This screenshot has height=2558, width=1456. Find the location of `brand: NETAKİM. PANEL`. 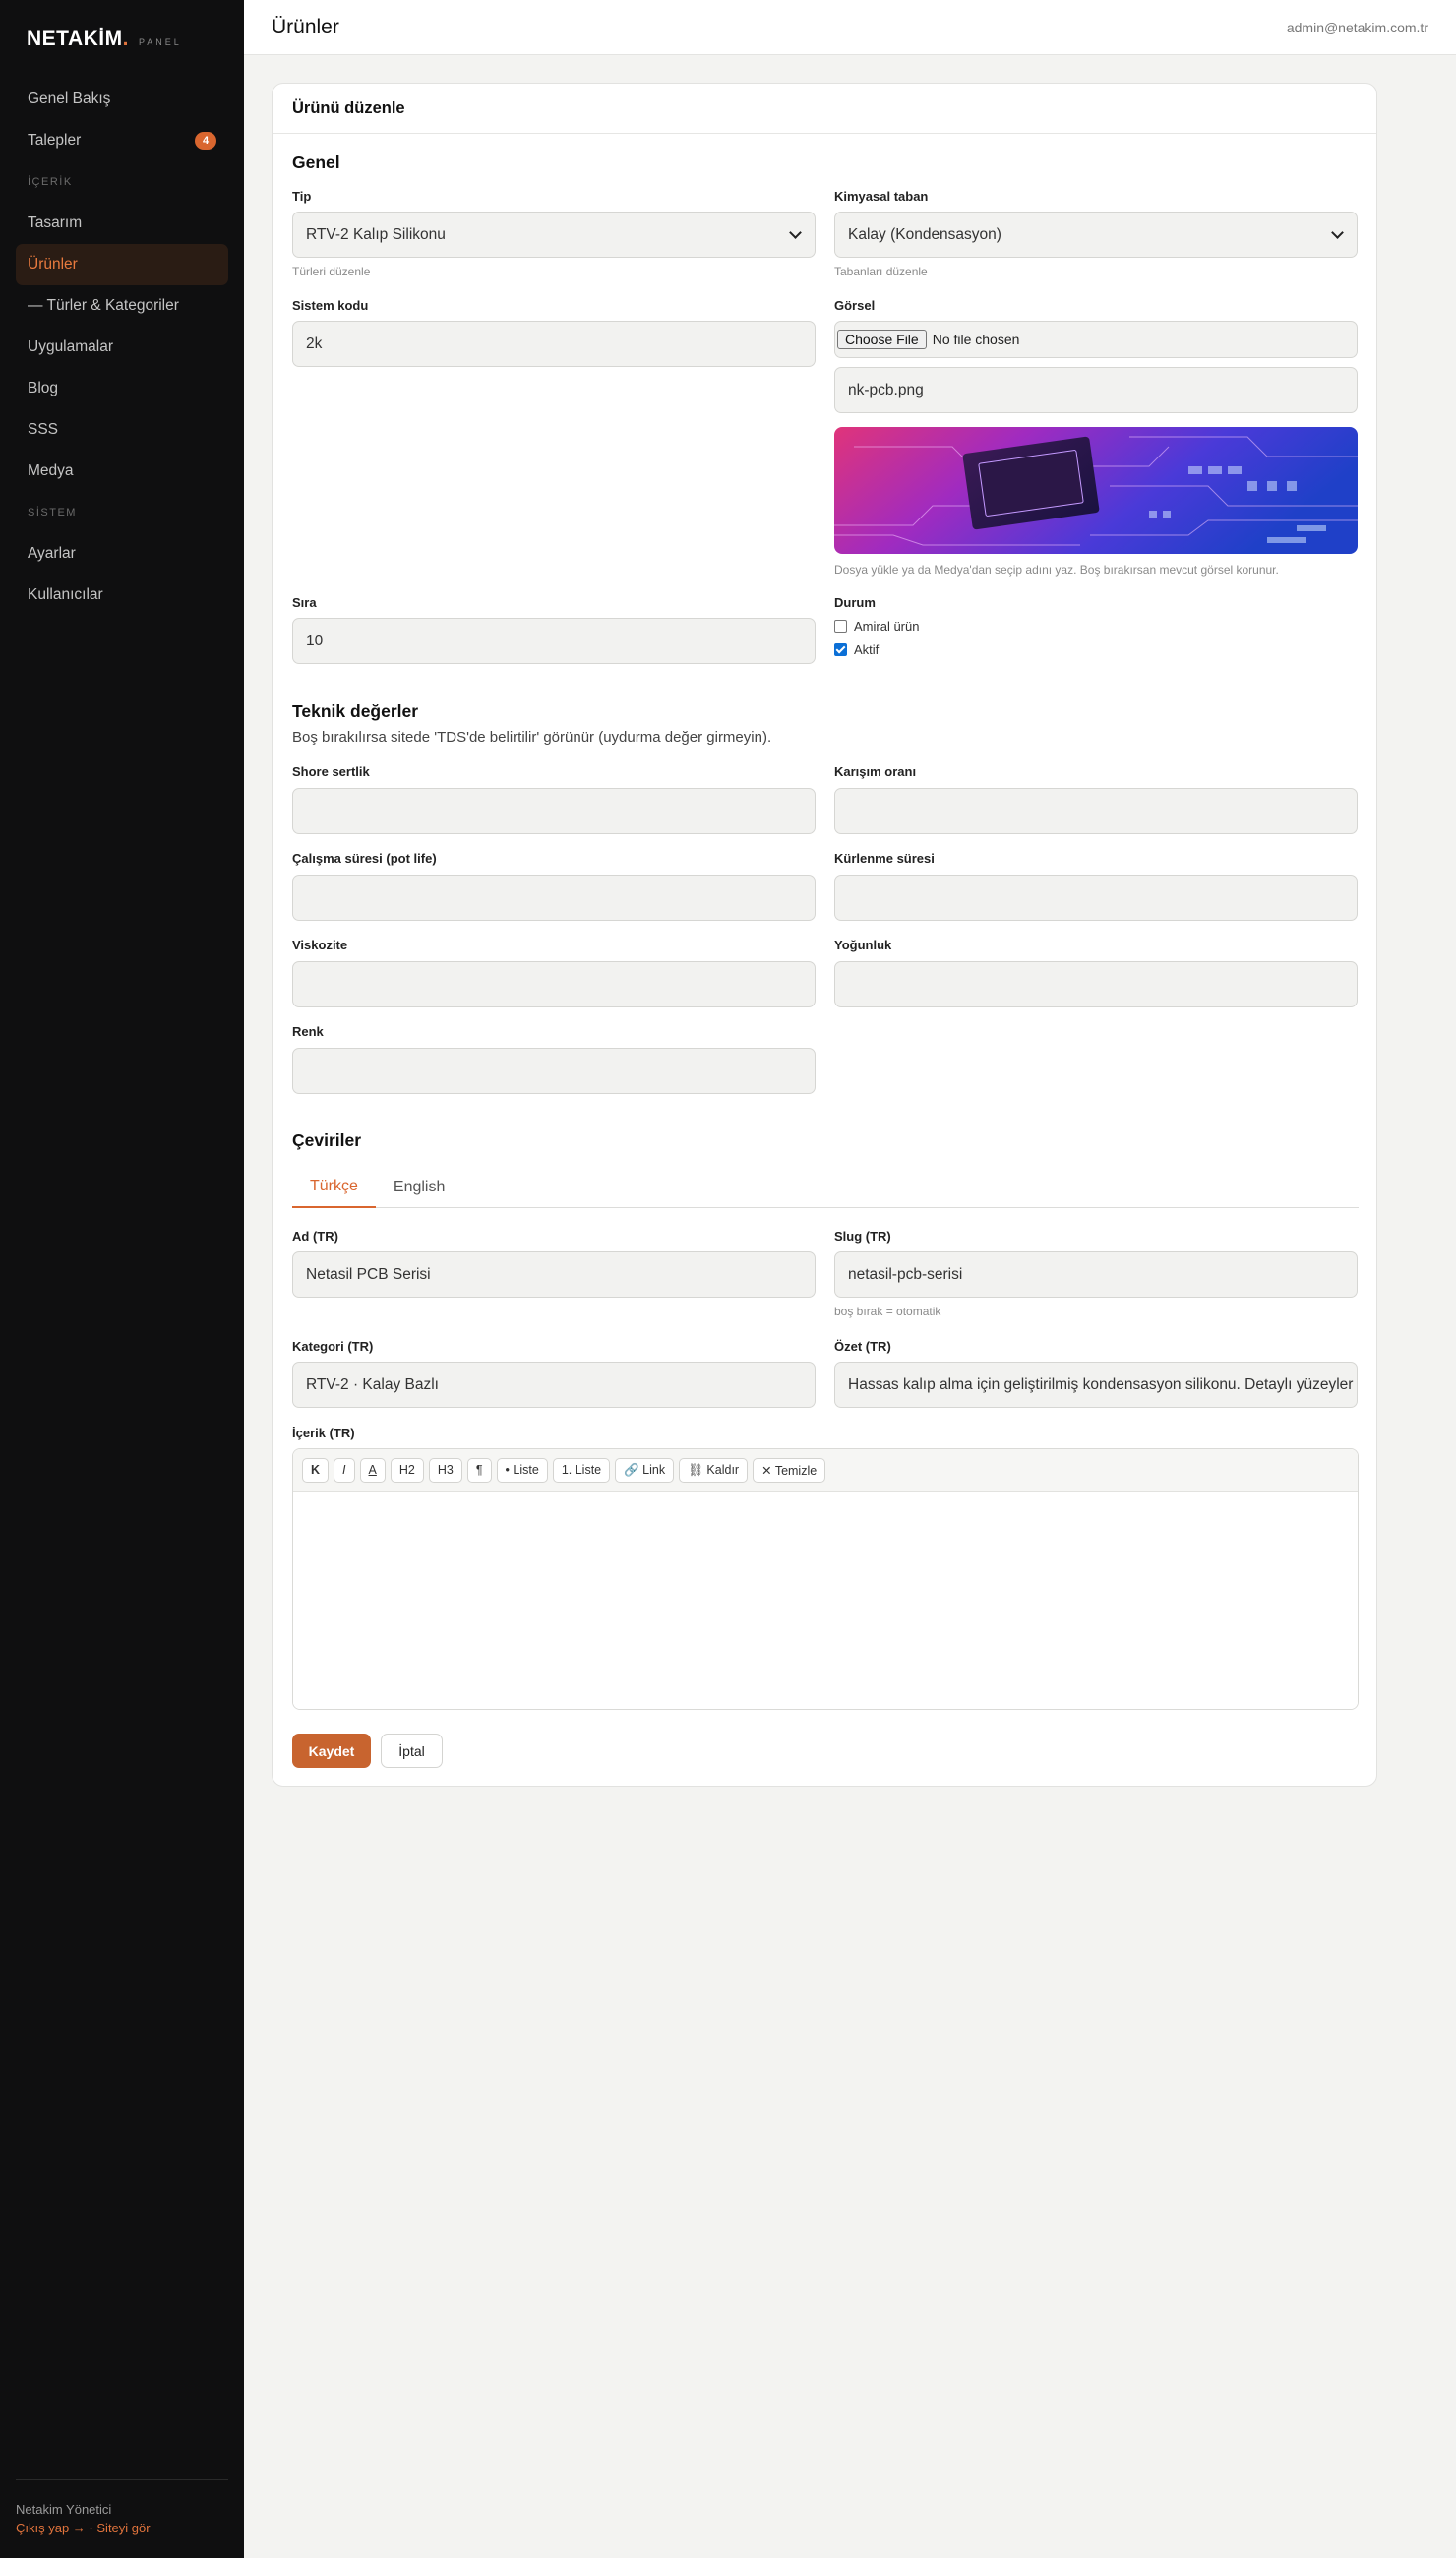

brand: NETAKİM. PANEL is located at coordinates (104, 40).